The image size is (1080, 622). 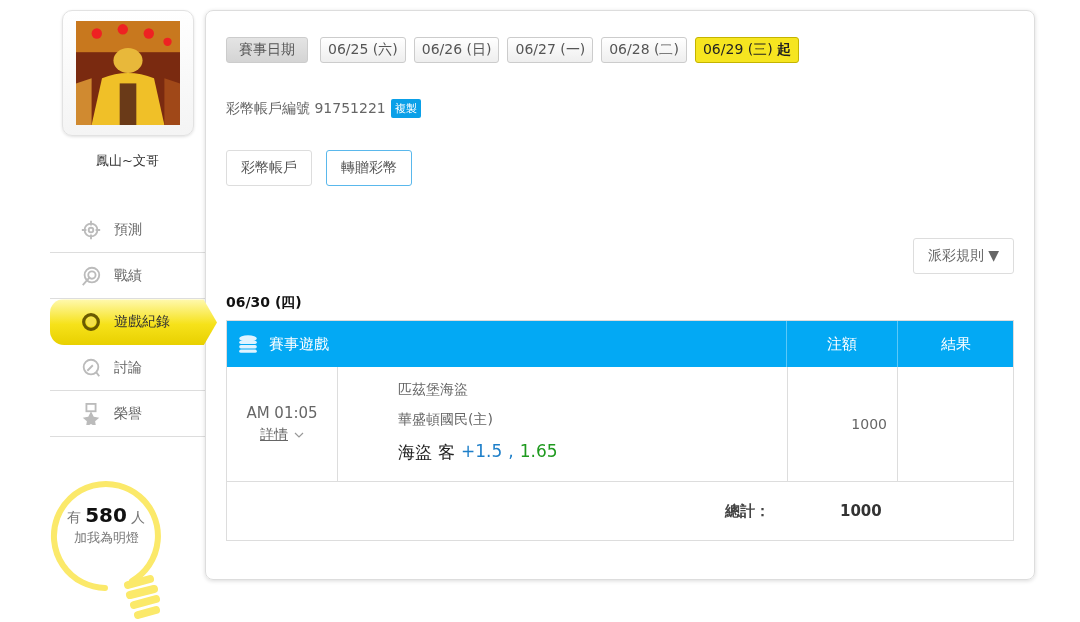 What do you see at coordinates (369, 168) in the screenshot?
I see `tab: 轉贈彩幣` at bounding box center [369, 168].